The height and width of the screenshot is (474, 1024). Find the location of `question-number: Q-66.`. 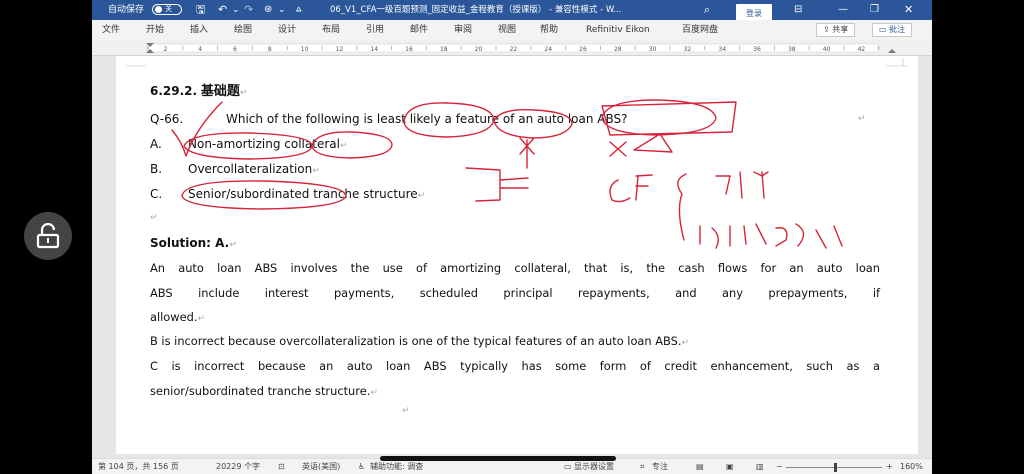

question-number: Q-66. is located at coordinates (167, 119).